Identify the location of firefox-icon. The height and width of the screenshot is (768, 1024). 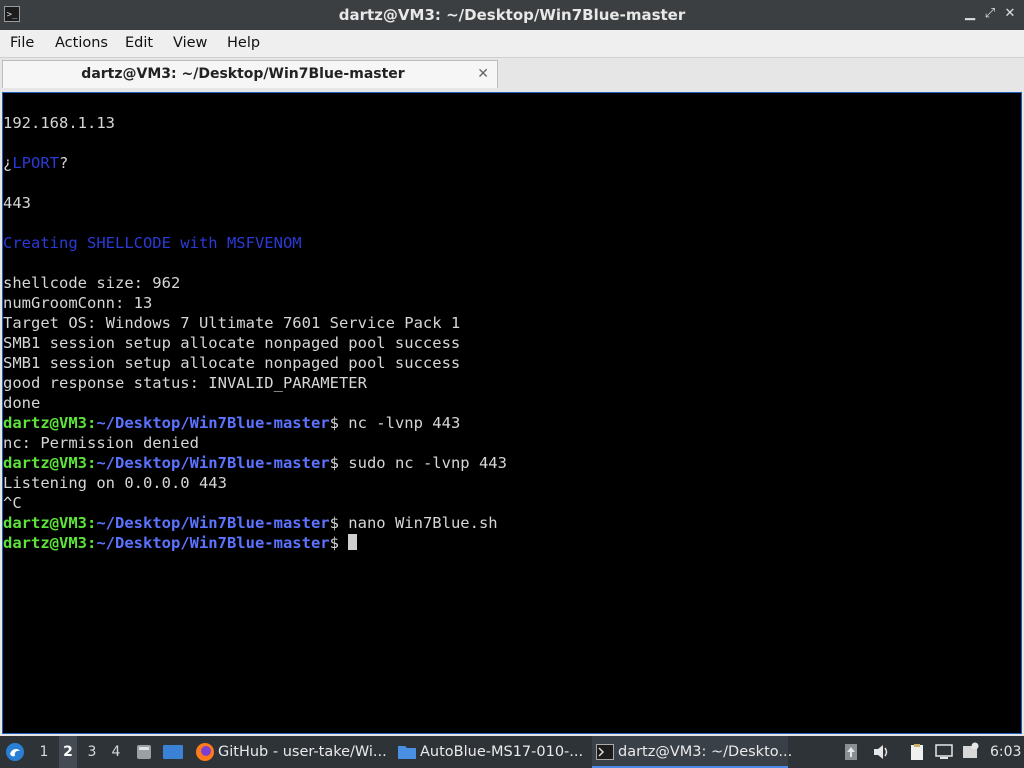
(205, 752).